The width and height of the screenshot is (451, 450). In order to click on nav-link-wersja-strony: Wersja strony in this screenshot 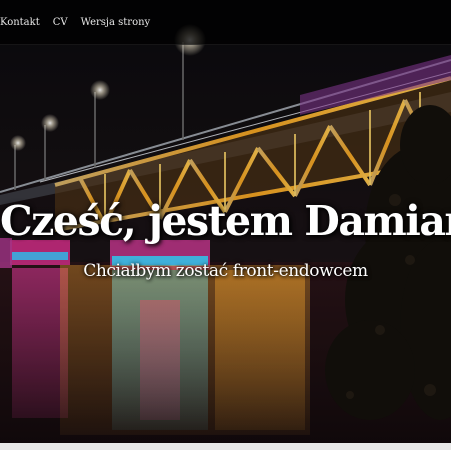, I will do `click(116, 22)`.